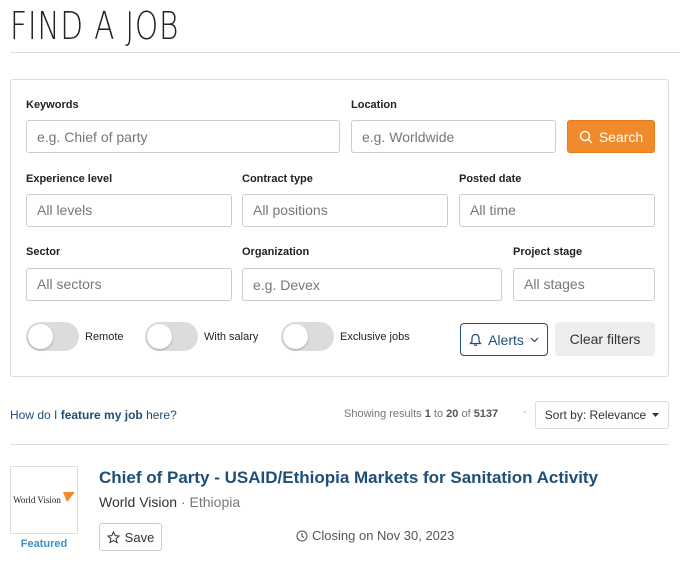 Image resolution: width=680 pixels, height=576 pixels. Describe the element at coordinates (139, 537) in the screenshot. I see `save-button-label: Save` at that location.